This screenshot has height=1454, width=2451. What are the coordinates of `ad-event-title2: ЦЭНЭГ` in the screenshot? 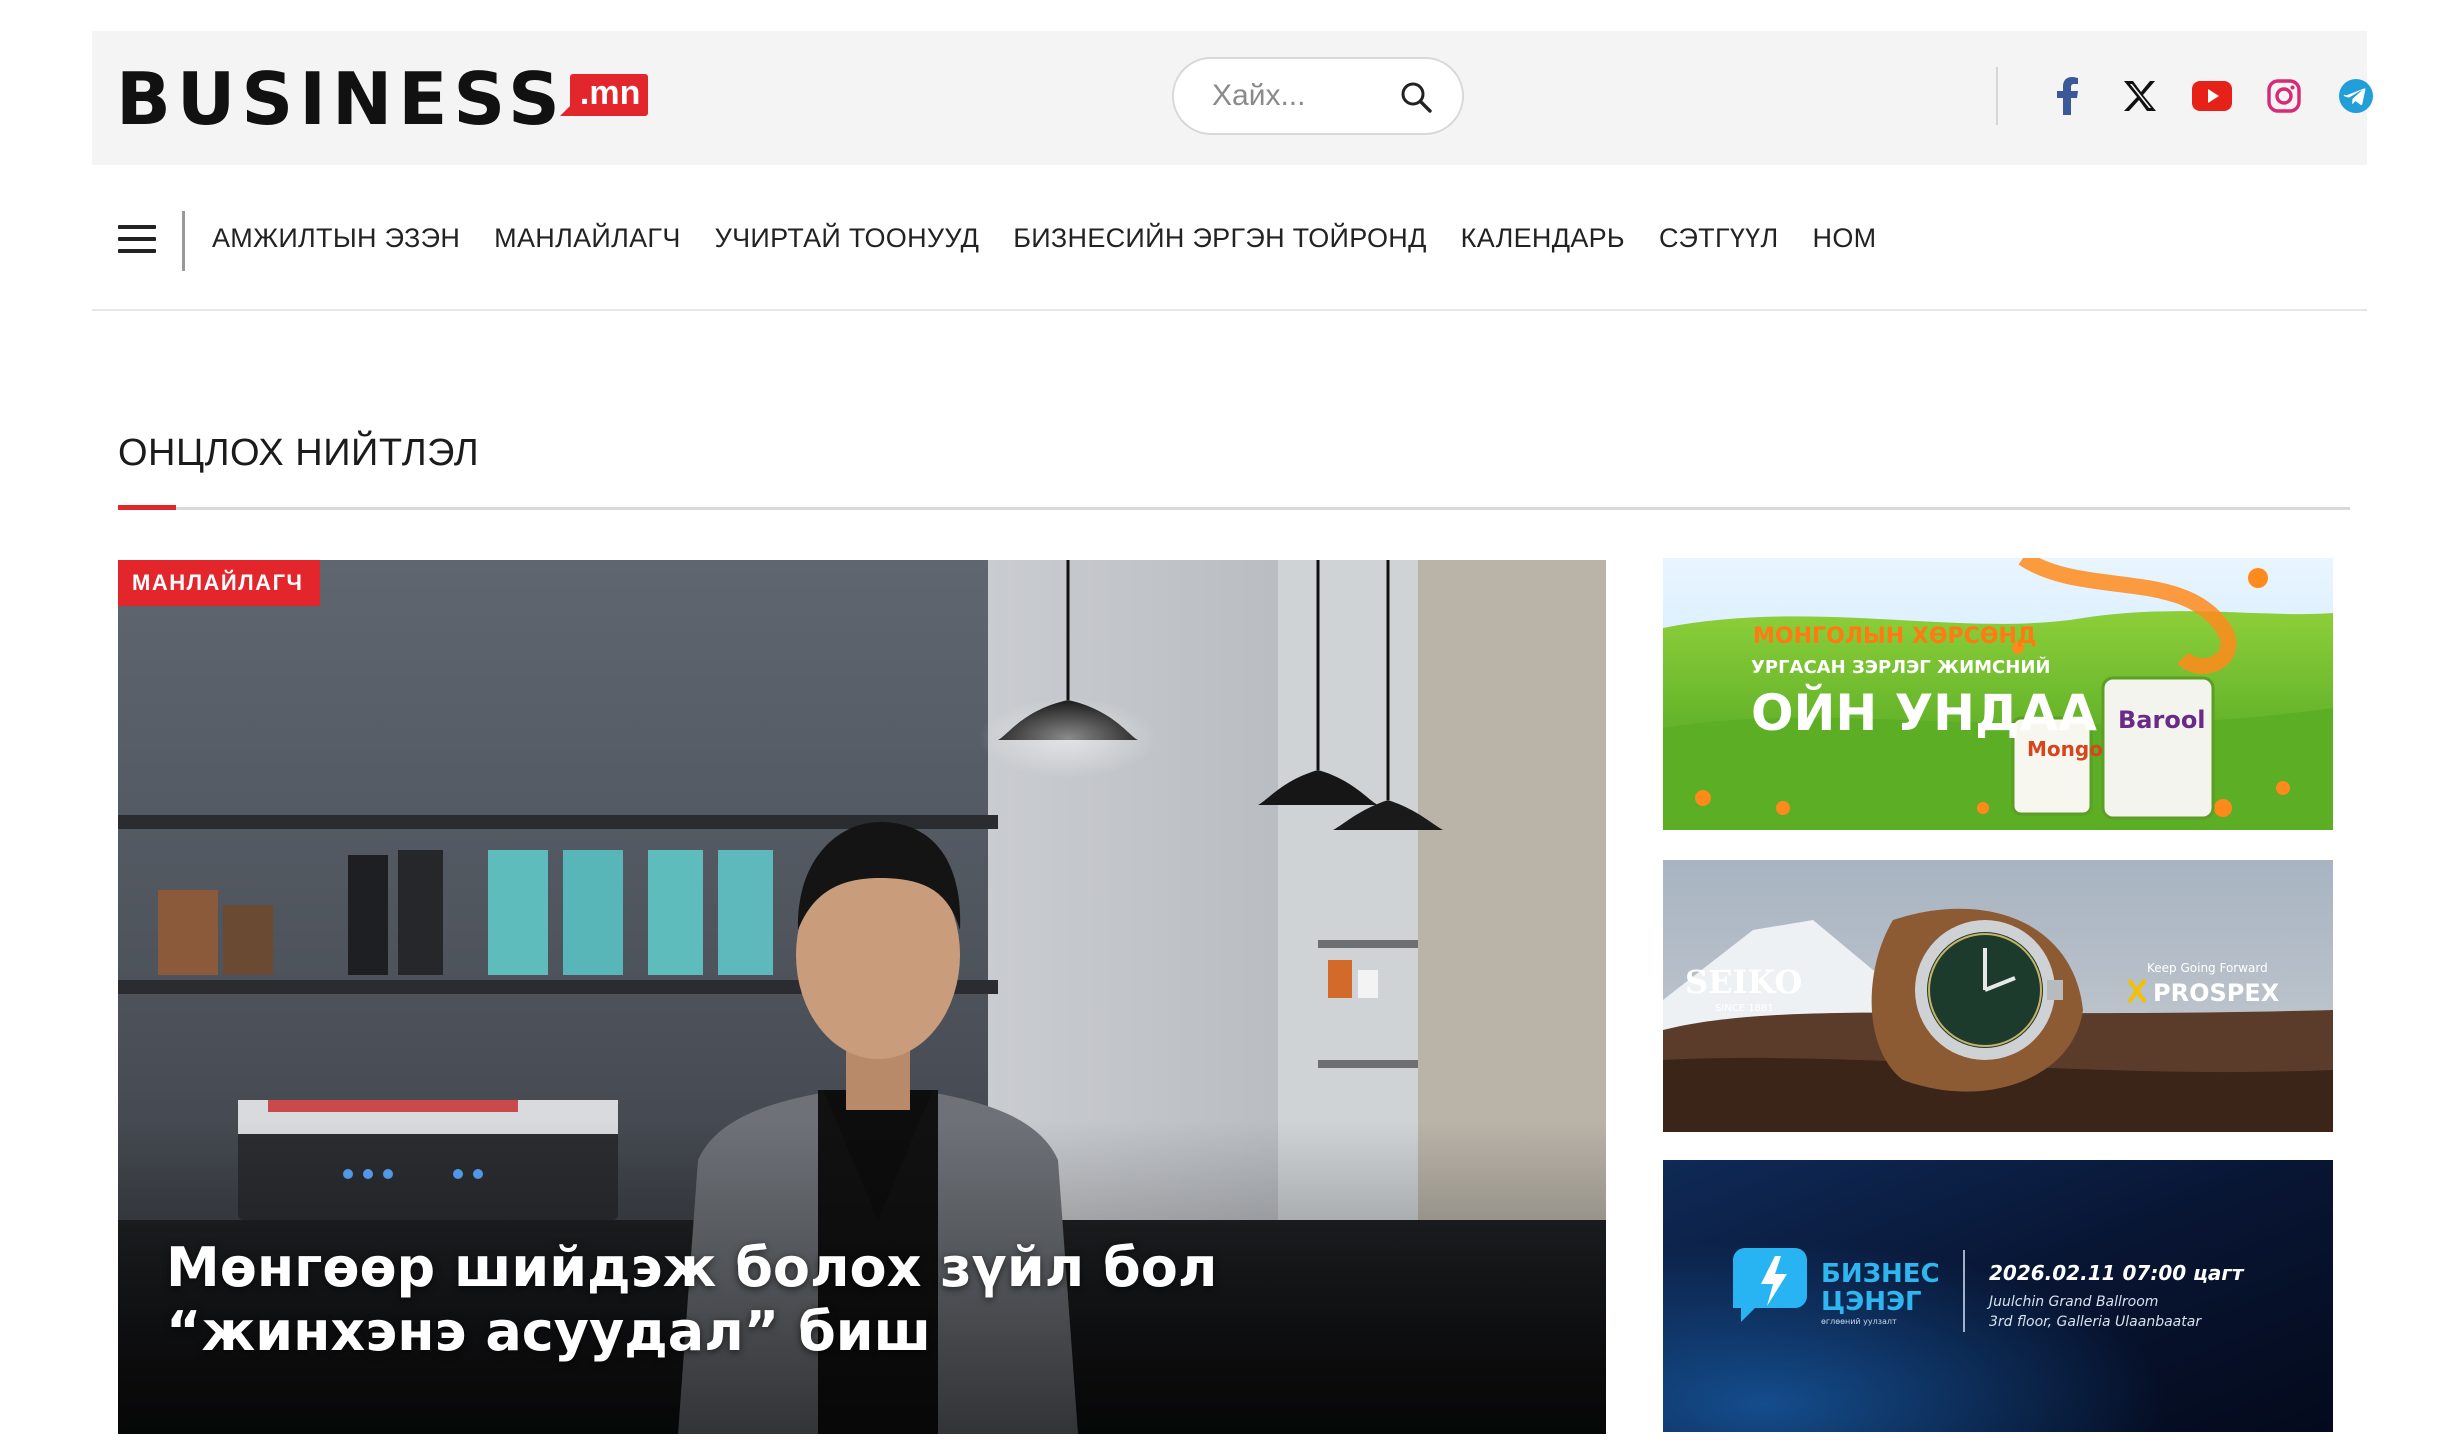 It's located at (1871, 1302).